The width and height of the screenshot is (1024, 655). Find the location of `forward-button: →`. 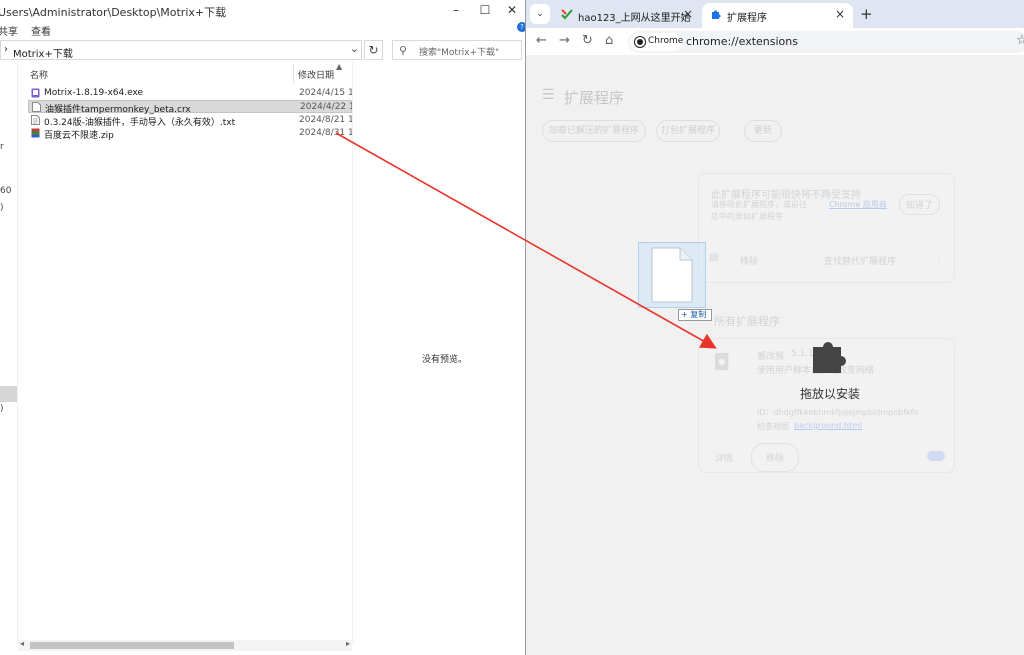

forward-button: → is located at coordinates (564, 40).